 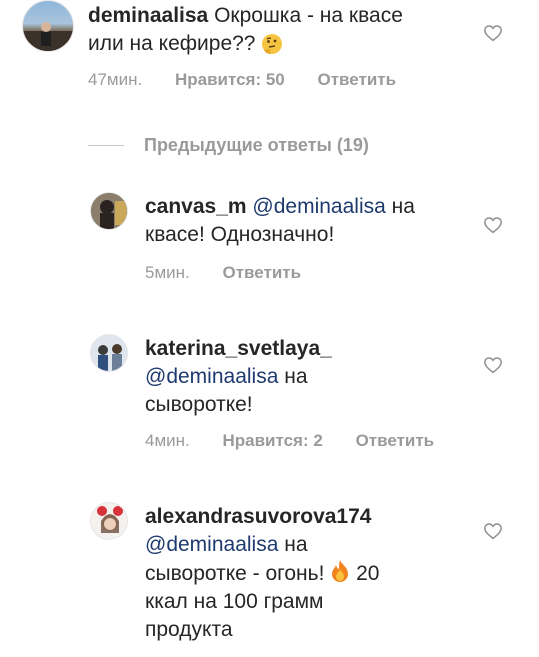 I want to click on reply-meta: 4мин. Нравится: 2 Ответить, so click(x=303, y=441).